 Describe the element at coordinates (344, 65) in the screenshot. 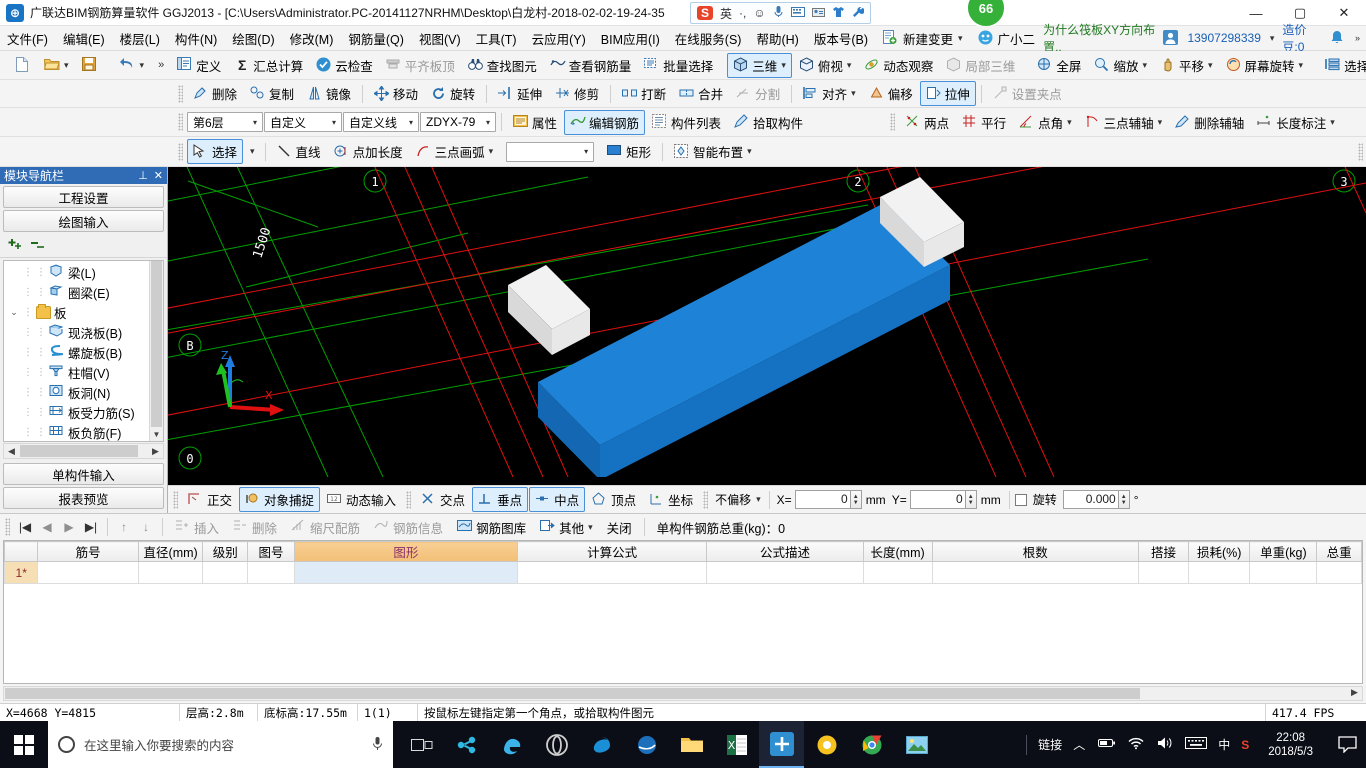

I see `cloud-check-button: 云检查` at that location.